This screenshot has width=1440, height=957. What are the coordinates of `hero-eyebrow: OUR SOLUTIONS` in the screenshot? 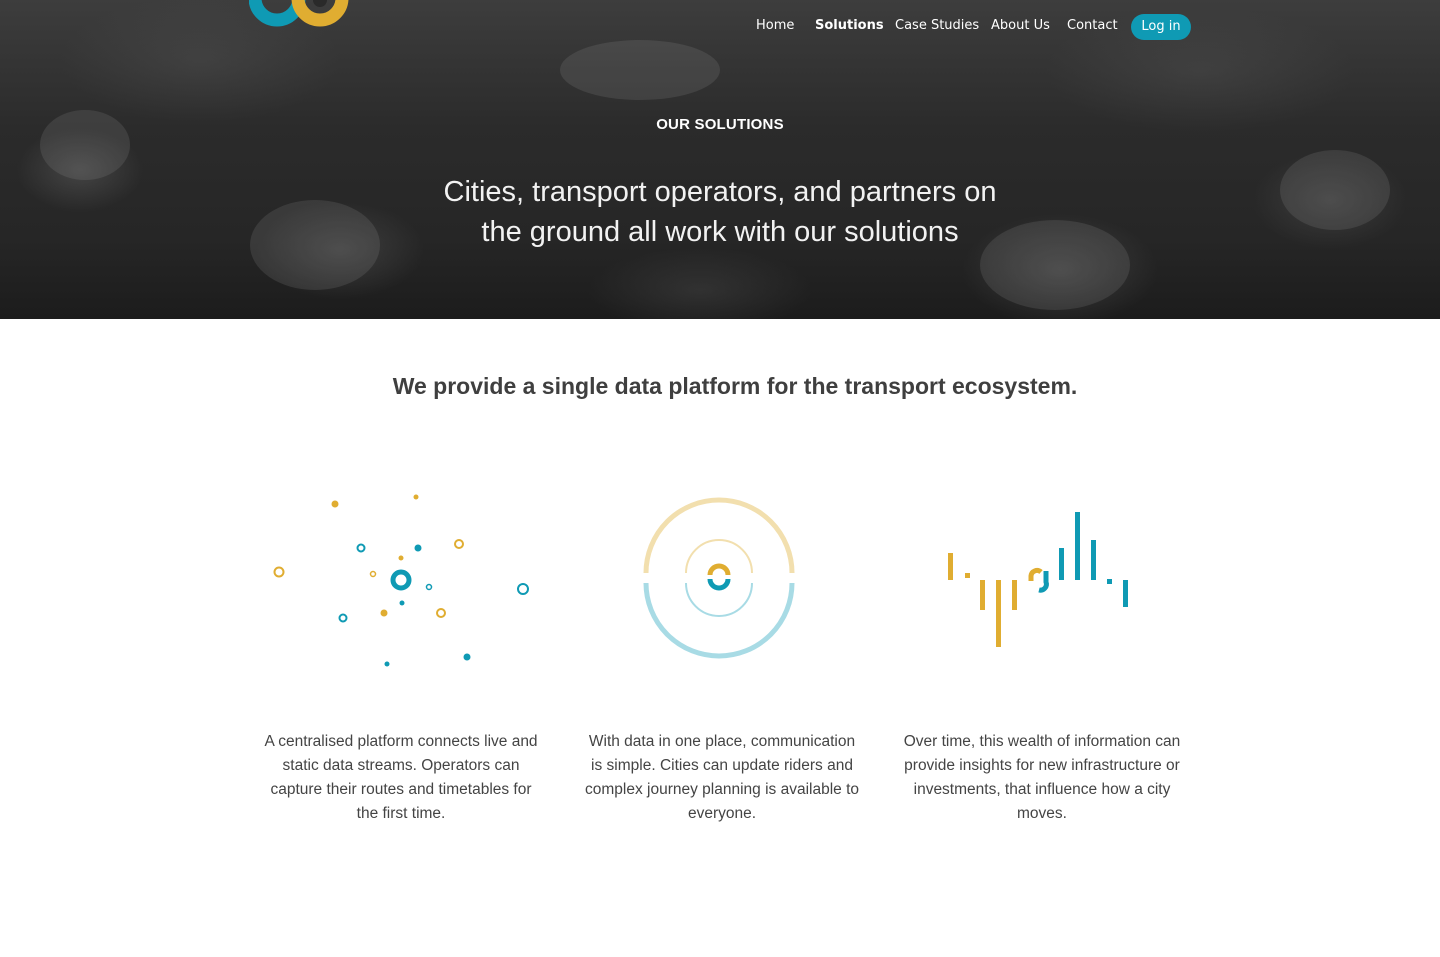 It's located at (720, 124).